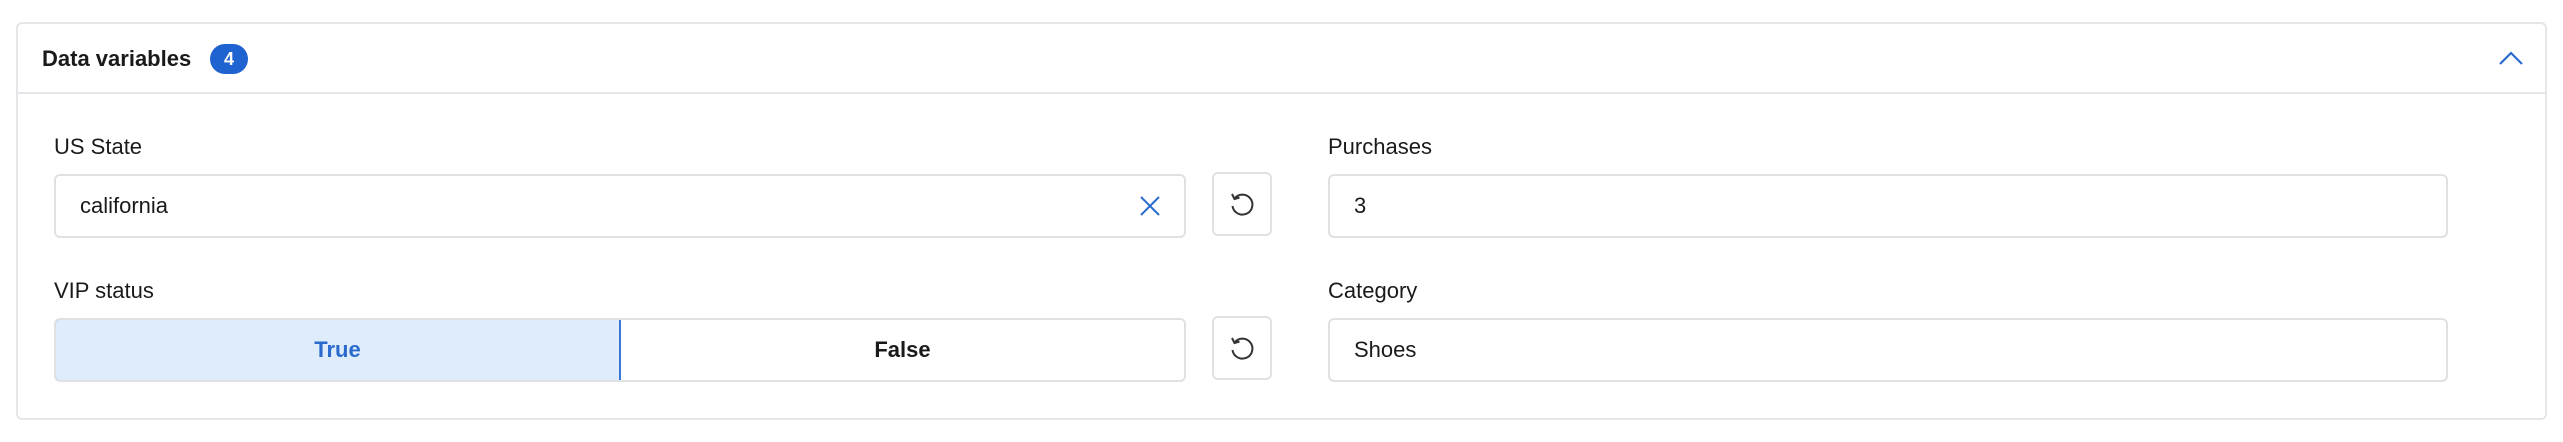 This screenshot has width=2563, height=442. What do you see at coordinates (98, 146) in the screenshot?
I see `us-state-label: US State` at bounding box center [98, 146].